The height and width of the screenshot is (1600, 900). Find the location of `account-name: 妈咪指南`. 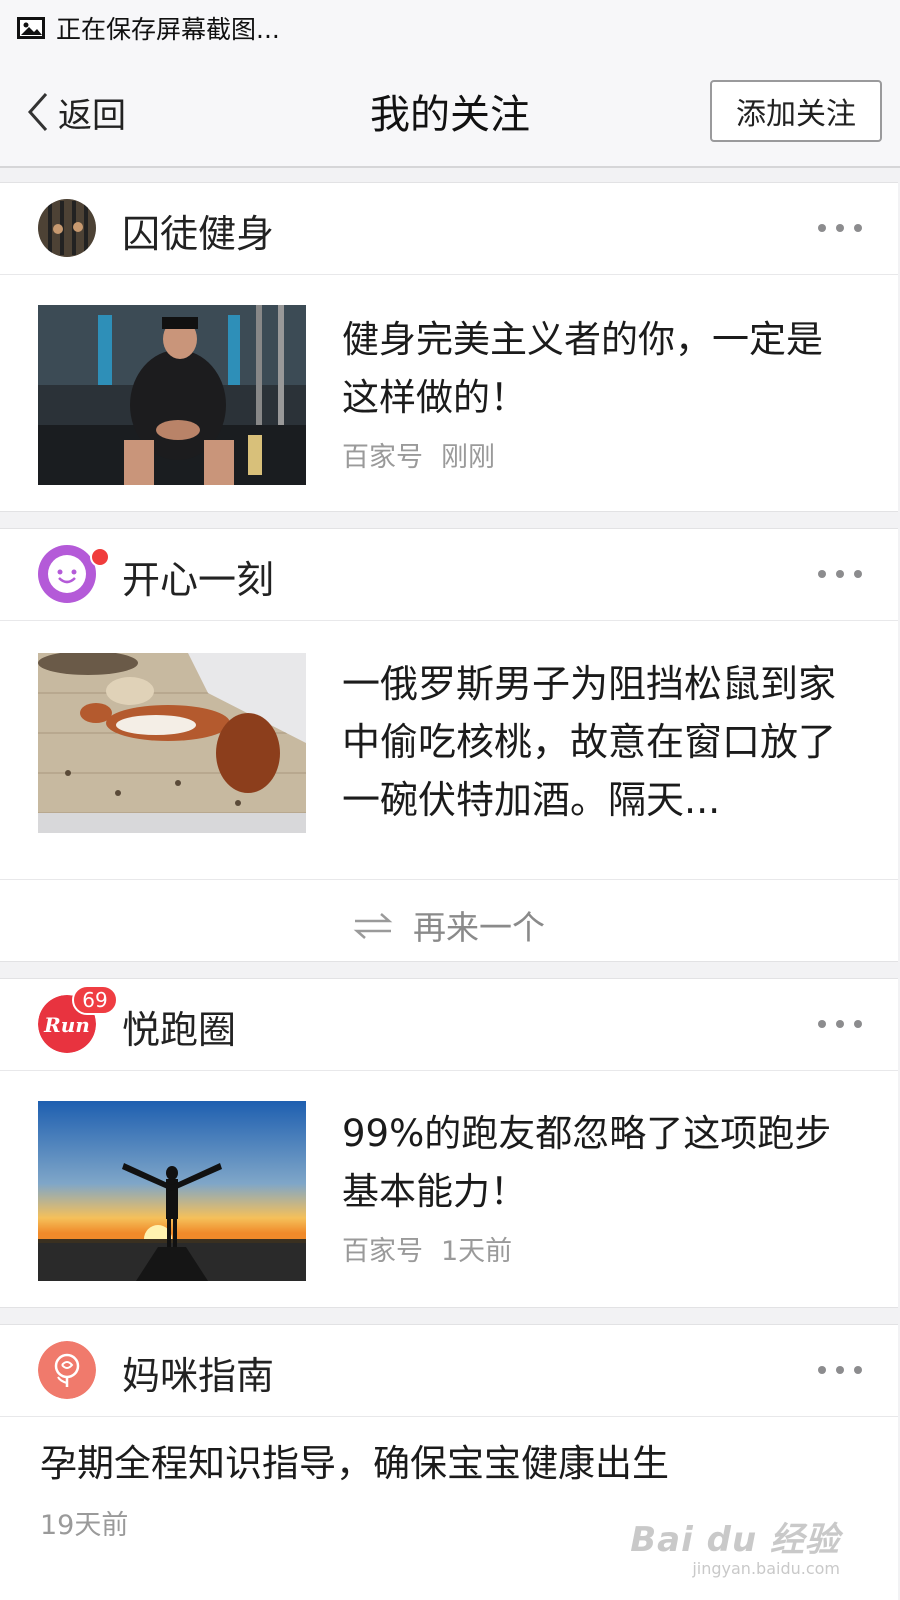

account-name: 妈咪指南 is located at coordinates (198, 1372).